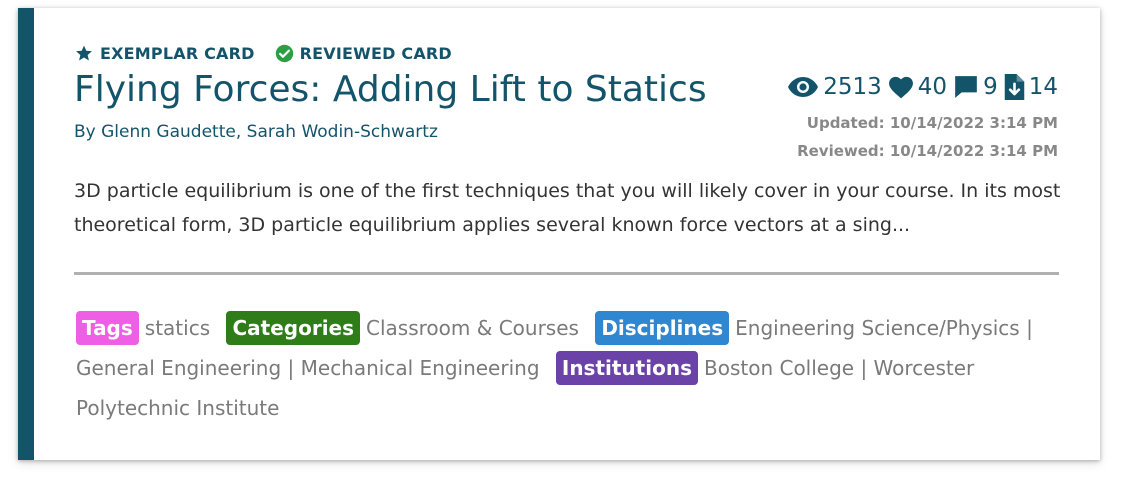 The height and width of the screenshot is (478, 1124). I want to click on comments-count: 9, so click(990, 87).